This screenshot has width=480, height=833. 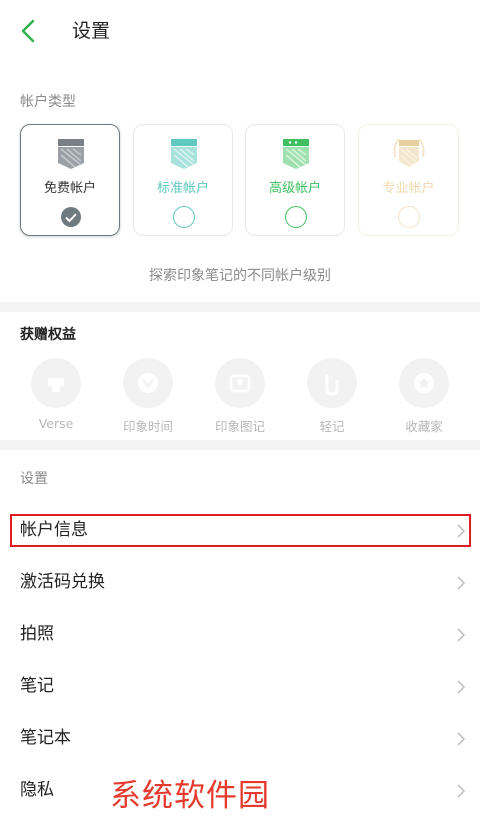 I want to click on star-badge-icon, so click(x=424, y=383).